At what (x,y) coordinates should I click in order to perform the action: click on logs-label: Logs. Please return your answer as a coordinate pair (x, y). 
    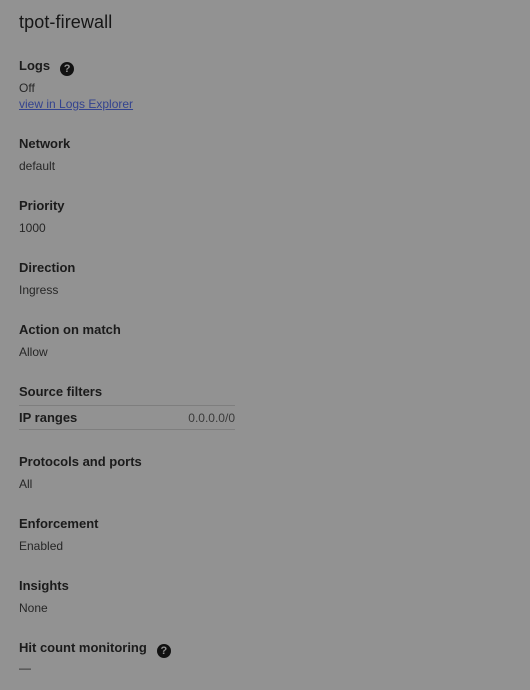
    Looking at the image, I should click on (35, 65).